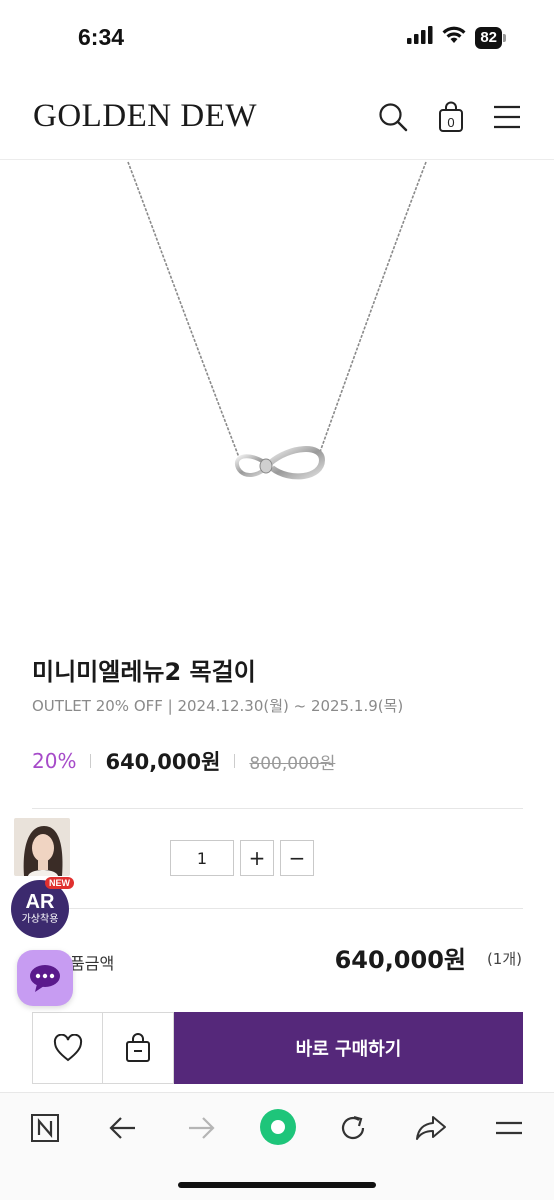 The width and height of the screenshot is (554, 1200). What do you see at coordinates (123, 1128) in the screenshot?
I see `back-arrow-icon` at bounding box center [123, 1128].